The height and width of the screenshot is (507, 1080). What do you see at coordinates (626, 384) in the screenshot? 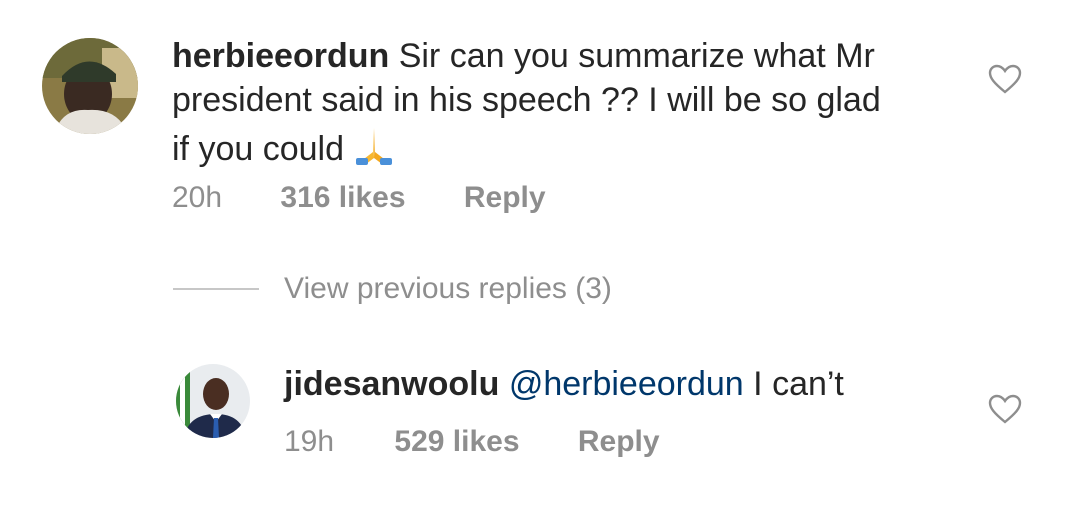
I see `reply-mention-link: @herbieeordun` at bounding box center [626, 384].